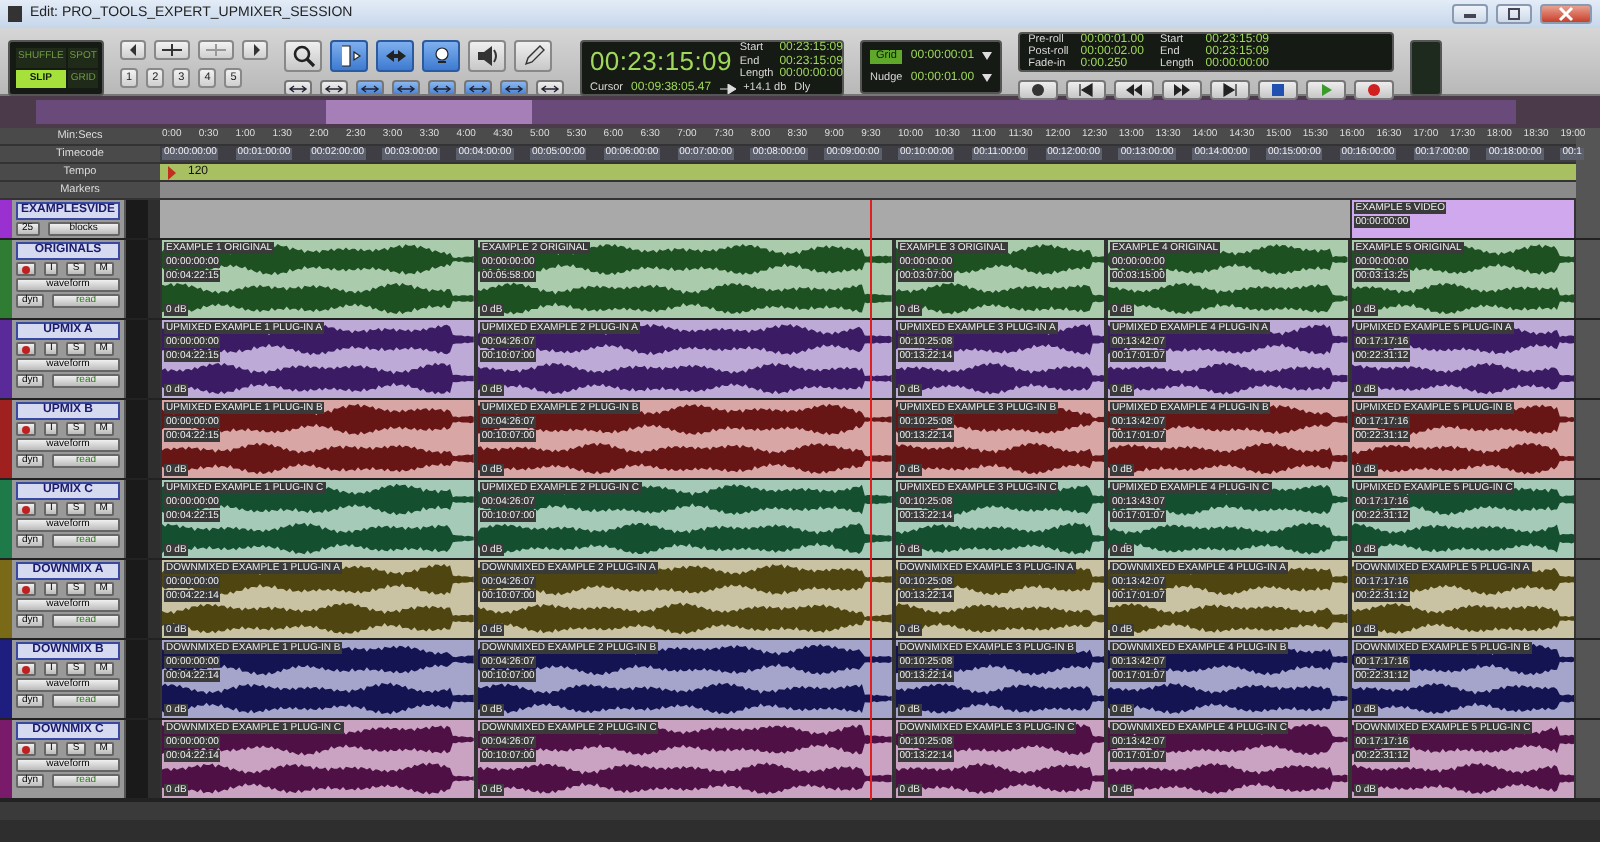 The image size is (1600, 842). I want to click on close-icon, so click(1566, 14).